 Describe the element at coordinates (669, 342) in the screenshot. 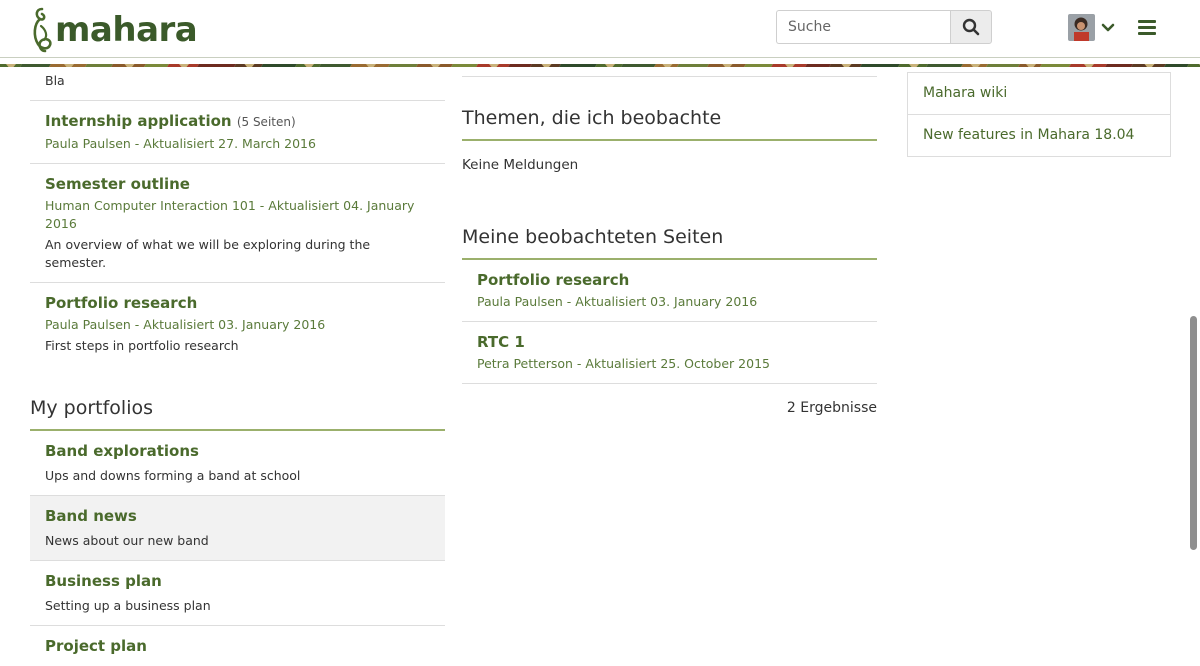

I see `watched-page-link-rtc-1: RTC 1` at that location.